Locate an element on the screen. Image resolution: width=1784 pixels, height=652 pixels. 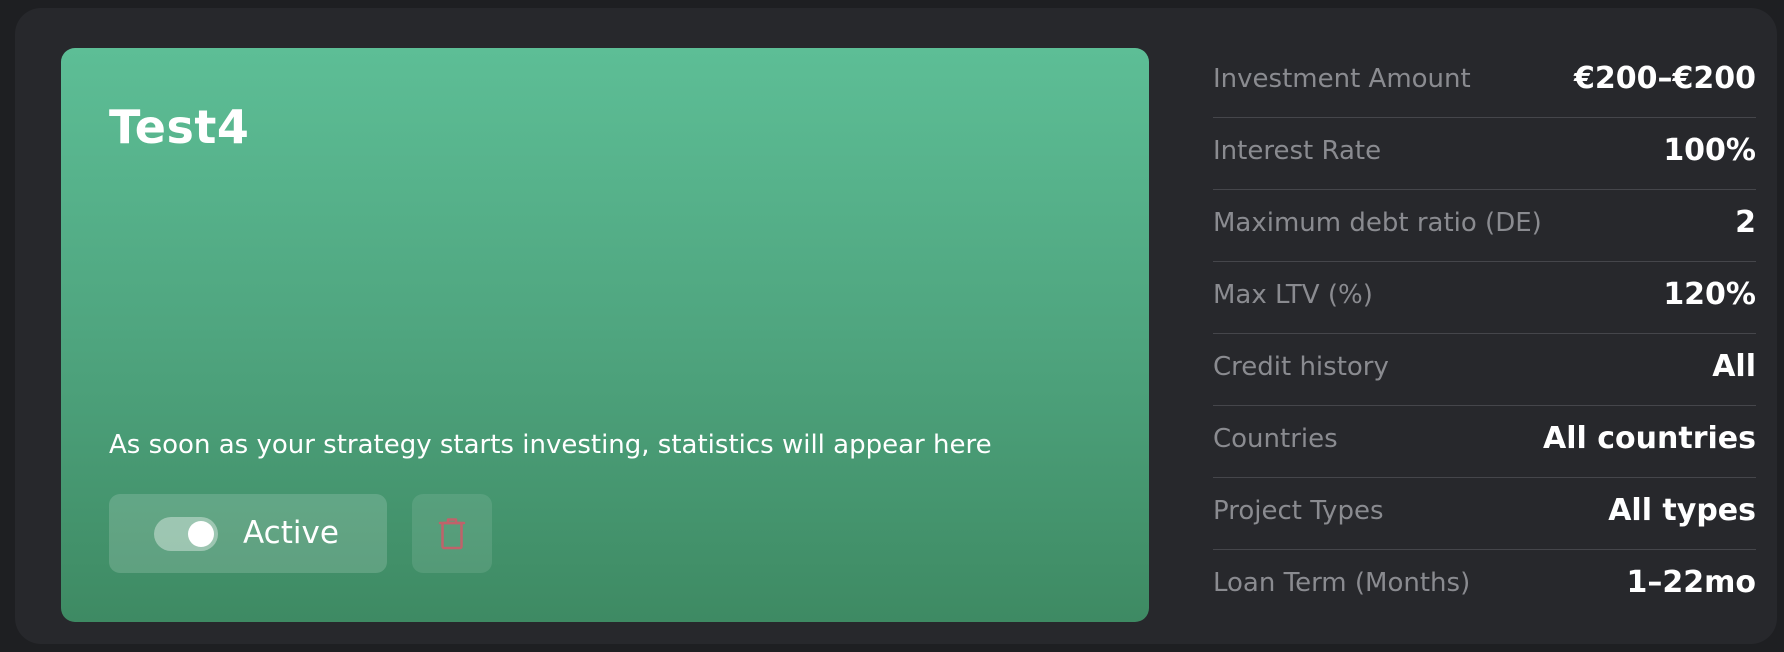
detail-row-investment-amount: Investment Amount €200–€200 is located at coordinates (1484, 82).